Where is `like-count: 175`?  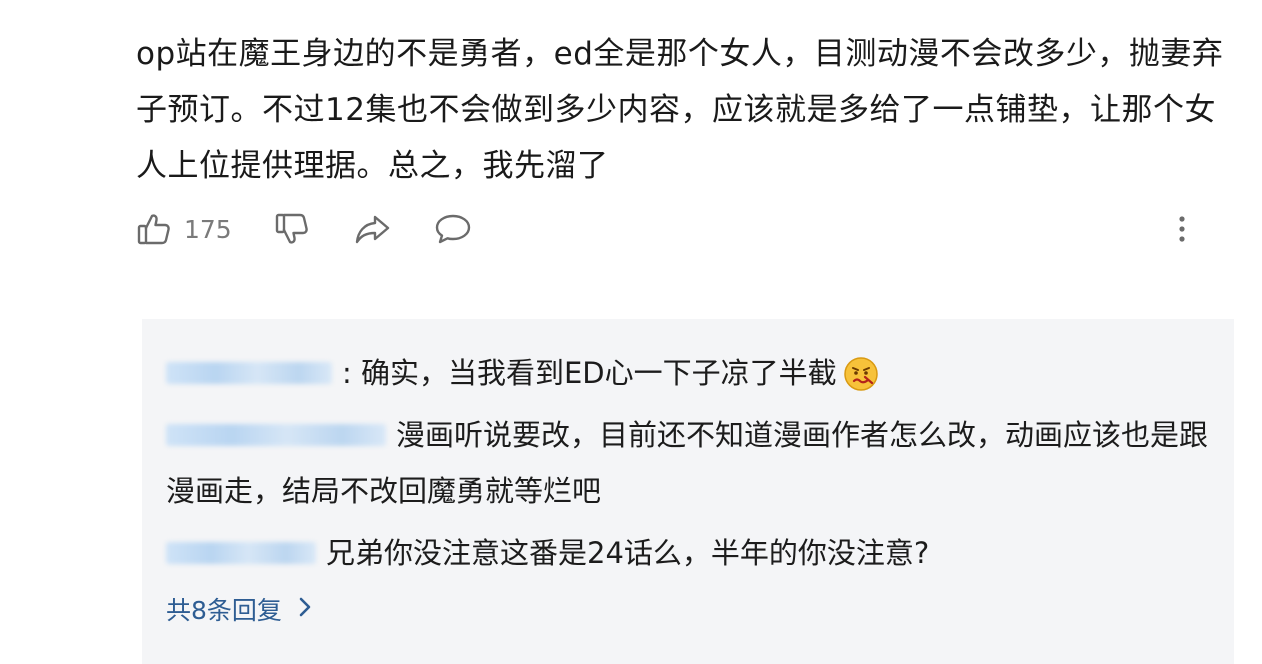 like-count: 175 is located at coordinates (208, 229).